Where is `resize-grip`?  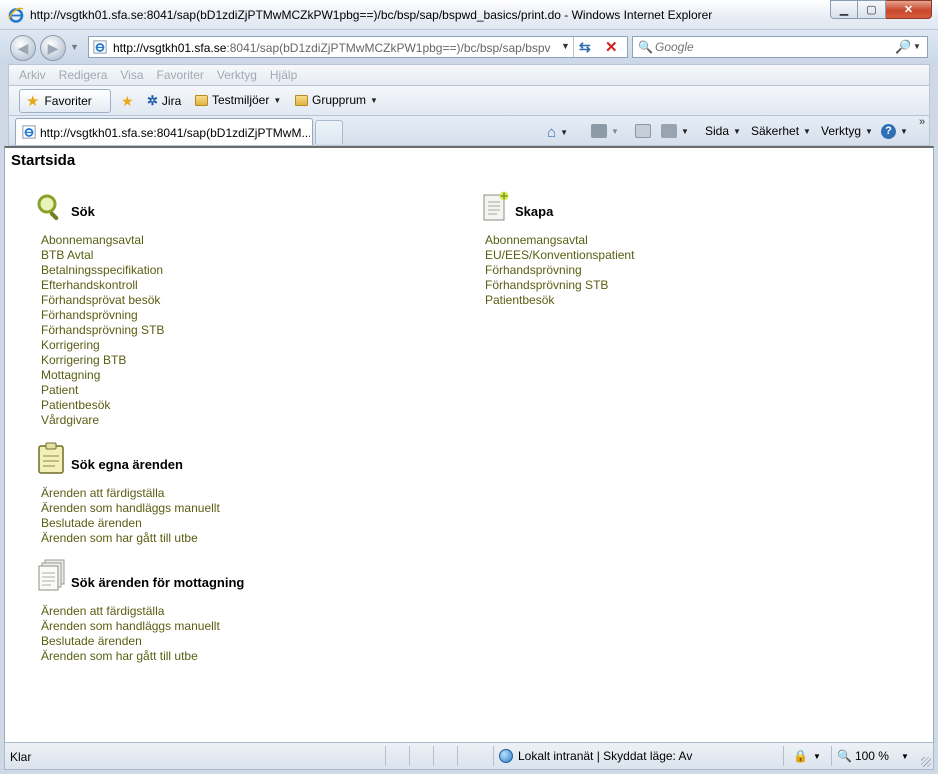
resize-grip is located at coordinates (926, 762).